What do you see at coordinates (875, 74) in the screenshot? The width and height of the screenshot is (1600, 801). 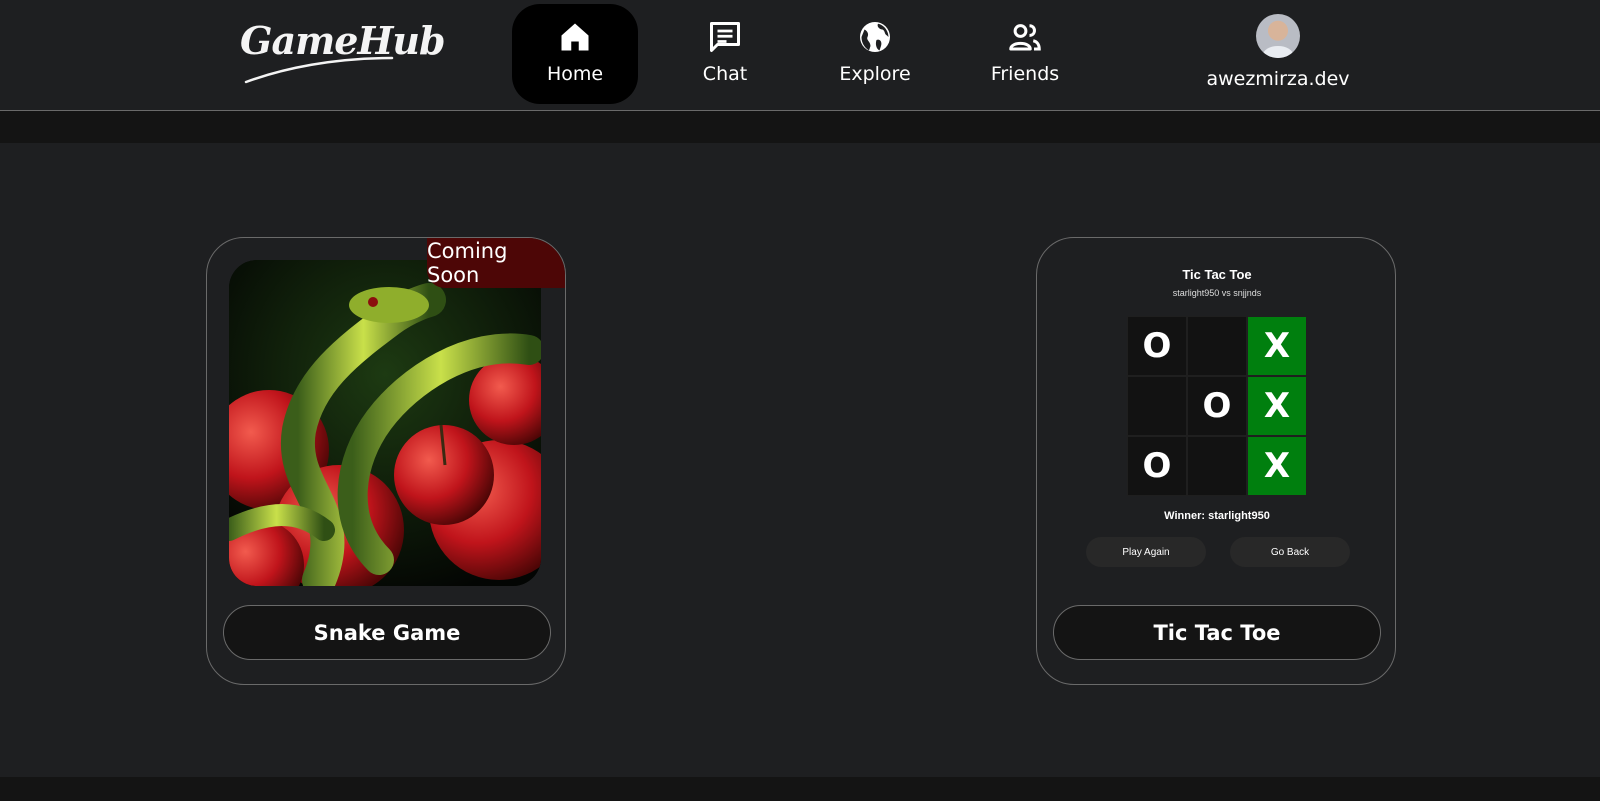 I see `nav-label-explore: Explore` at bounding box center [875, 74].